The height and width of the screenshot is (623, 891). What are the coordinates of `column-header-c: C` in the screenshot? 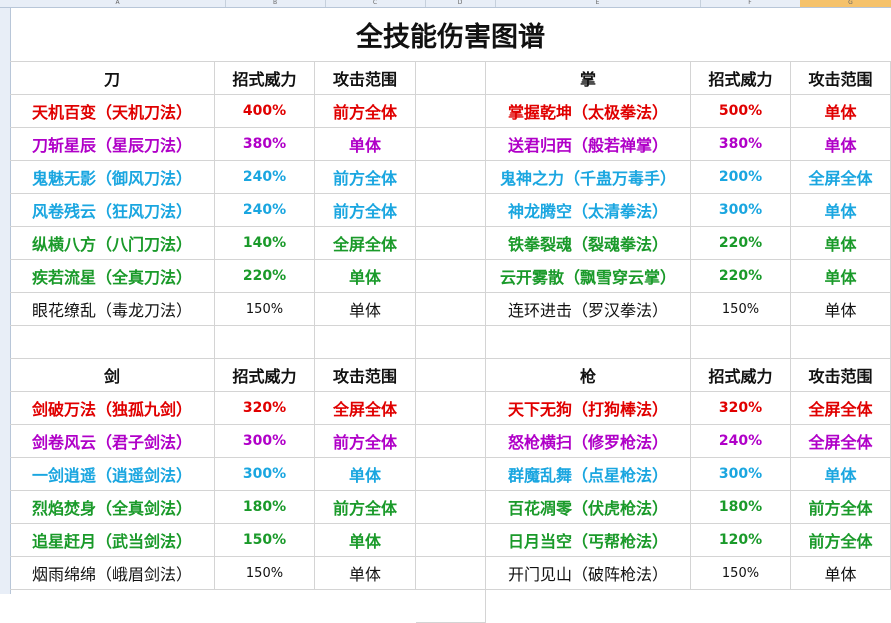 It's located at (375, 3).